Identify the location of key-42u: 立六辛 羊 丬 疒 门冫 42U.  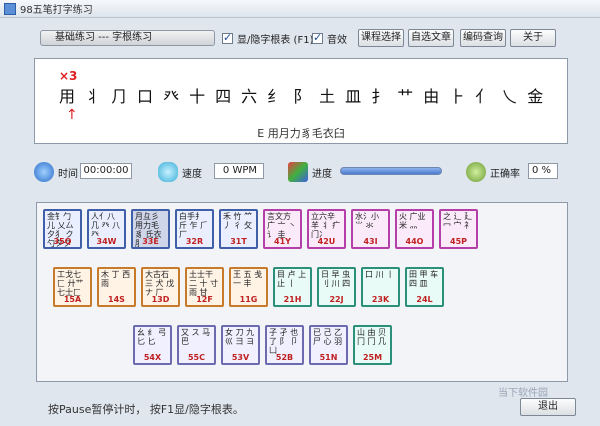
(326, 229).